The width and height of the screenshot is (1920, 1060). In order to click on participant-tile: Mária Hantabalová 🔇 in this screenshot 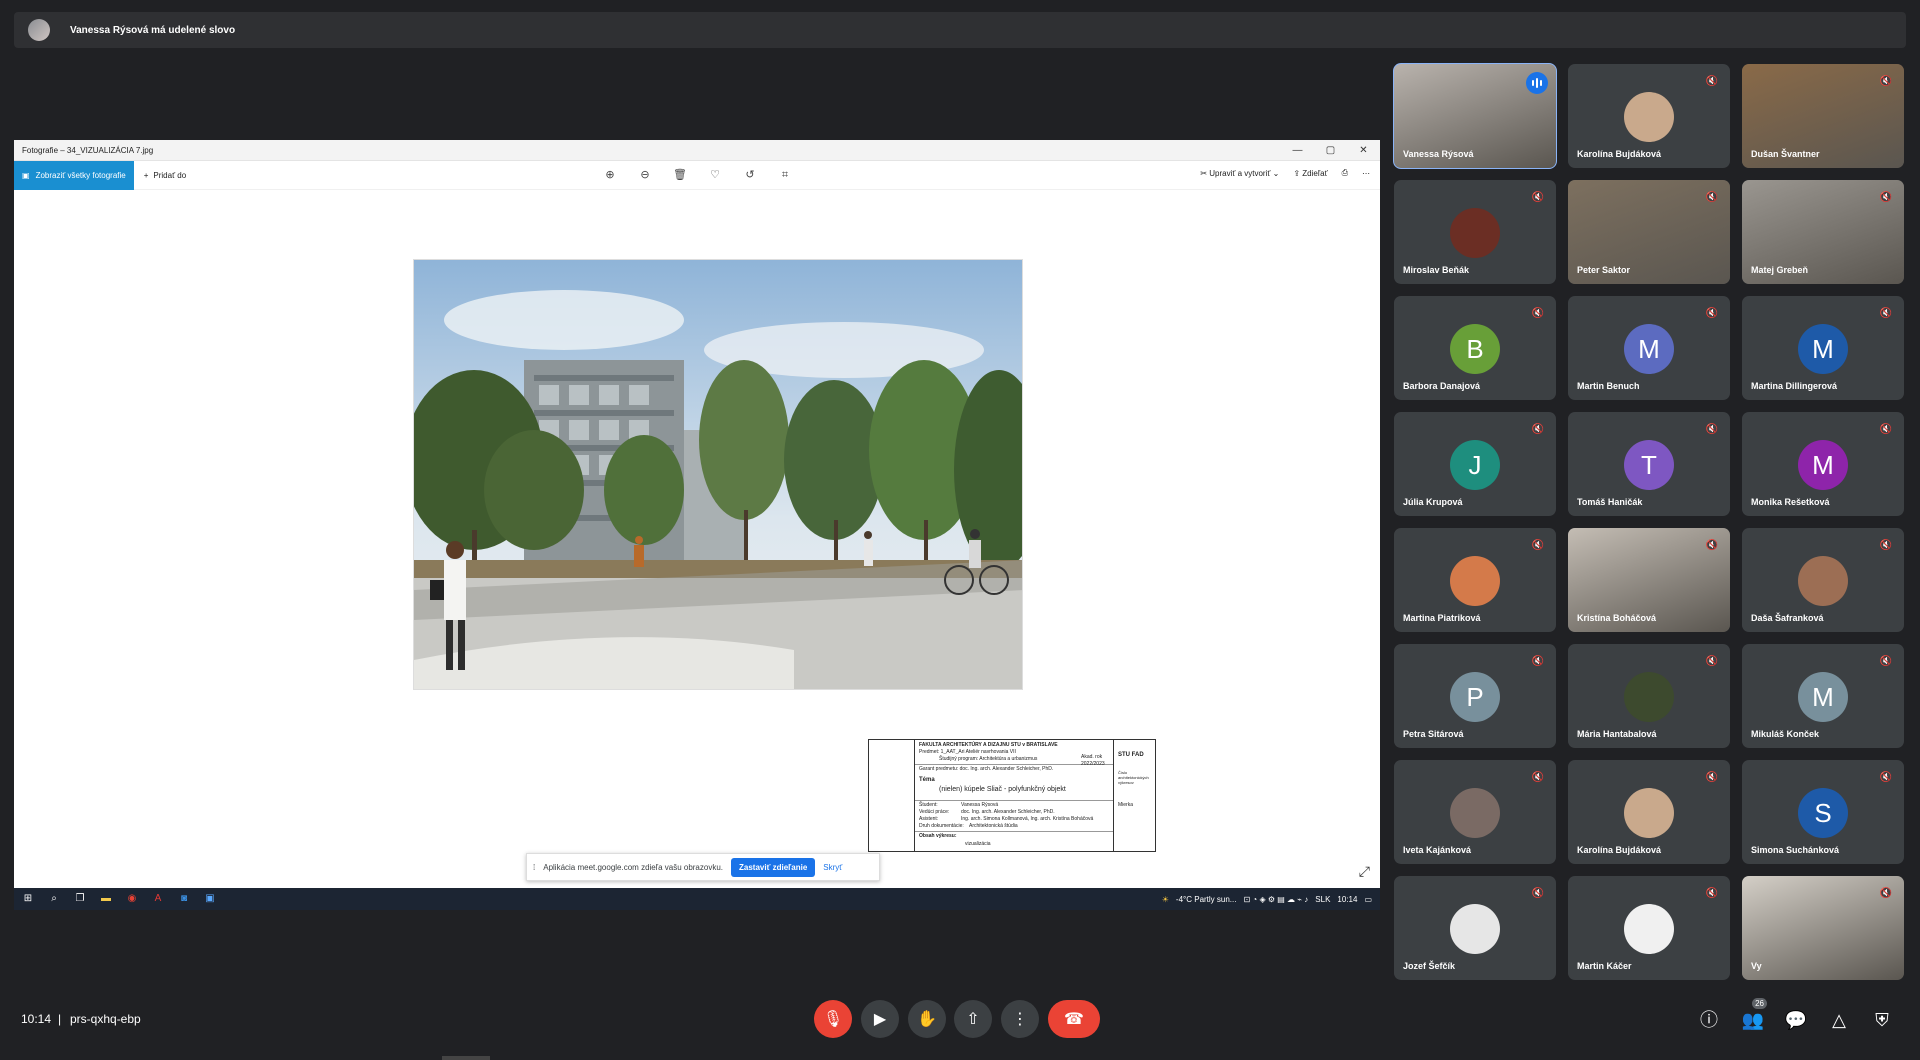, I will do `click(1649, 696)`.